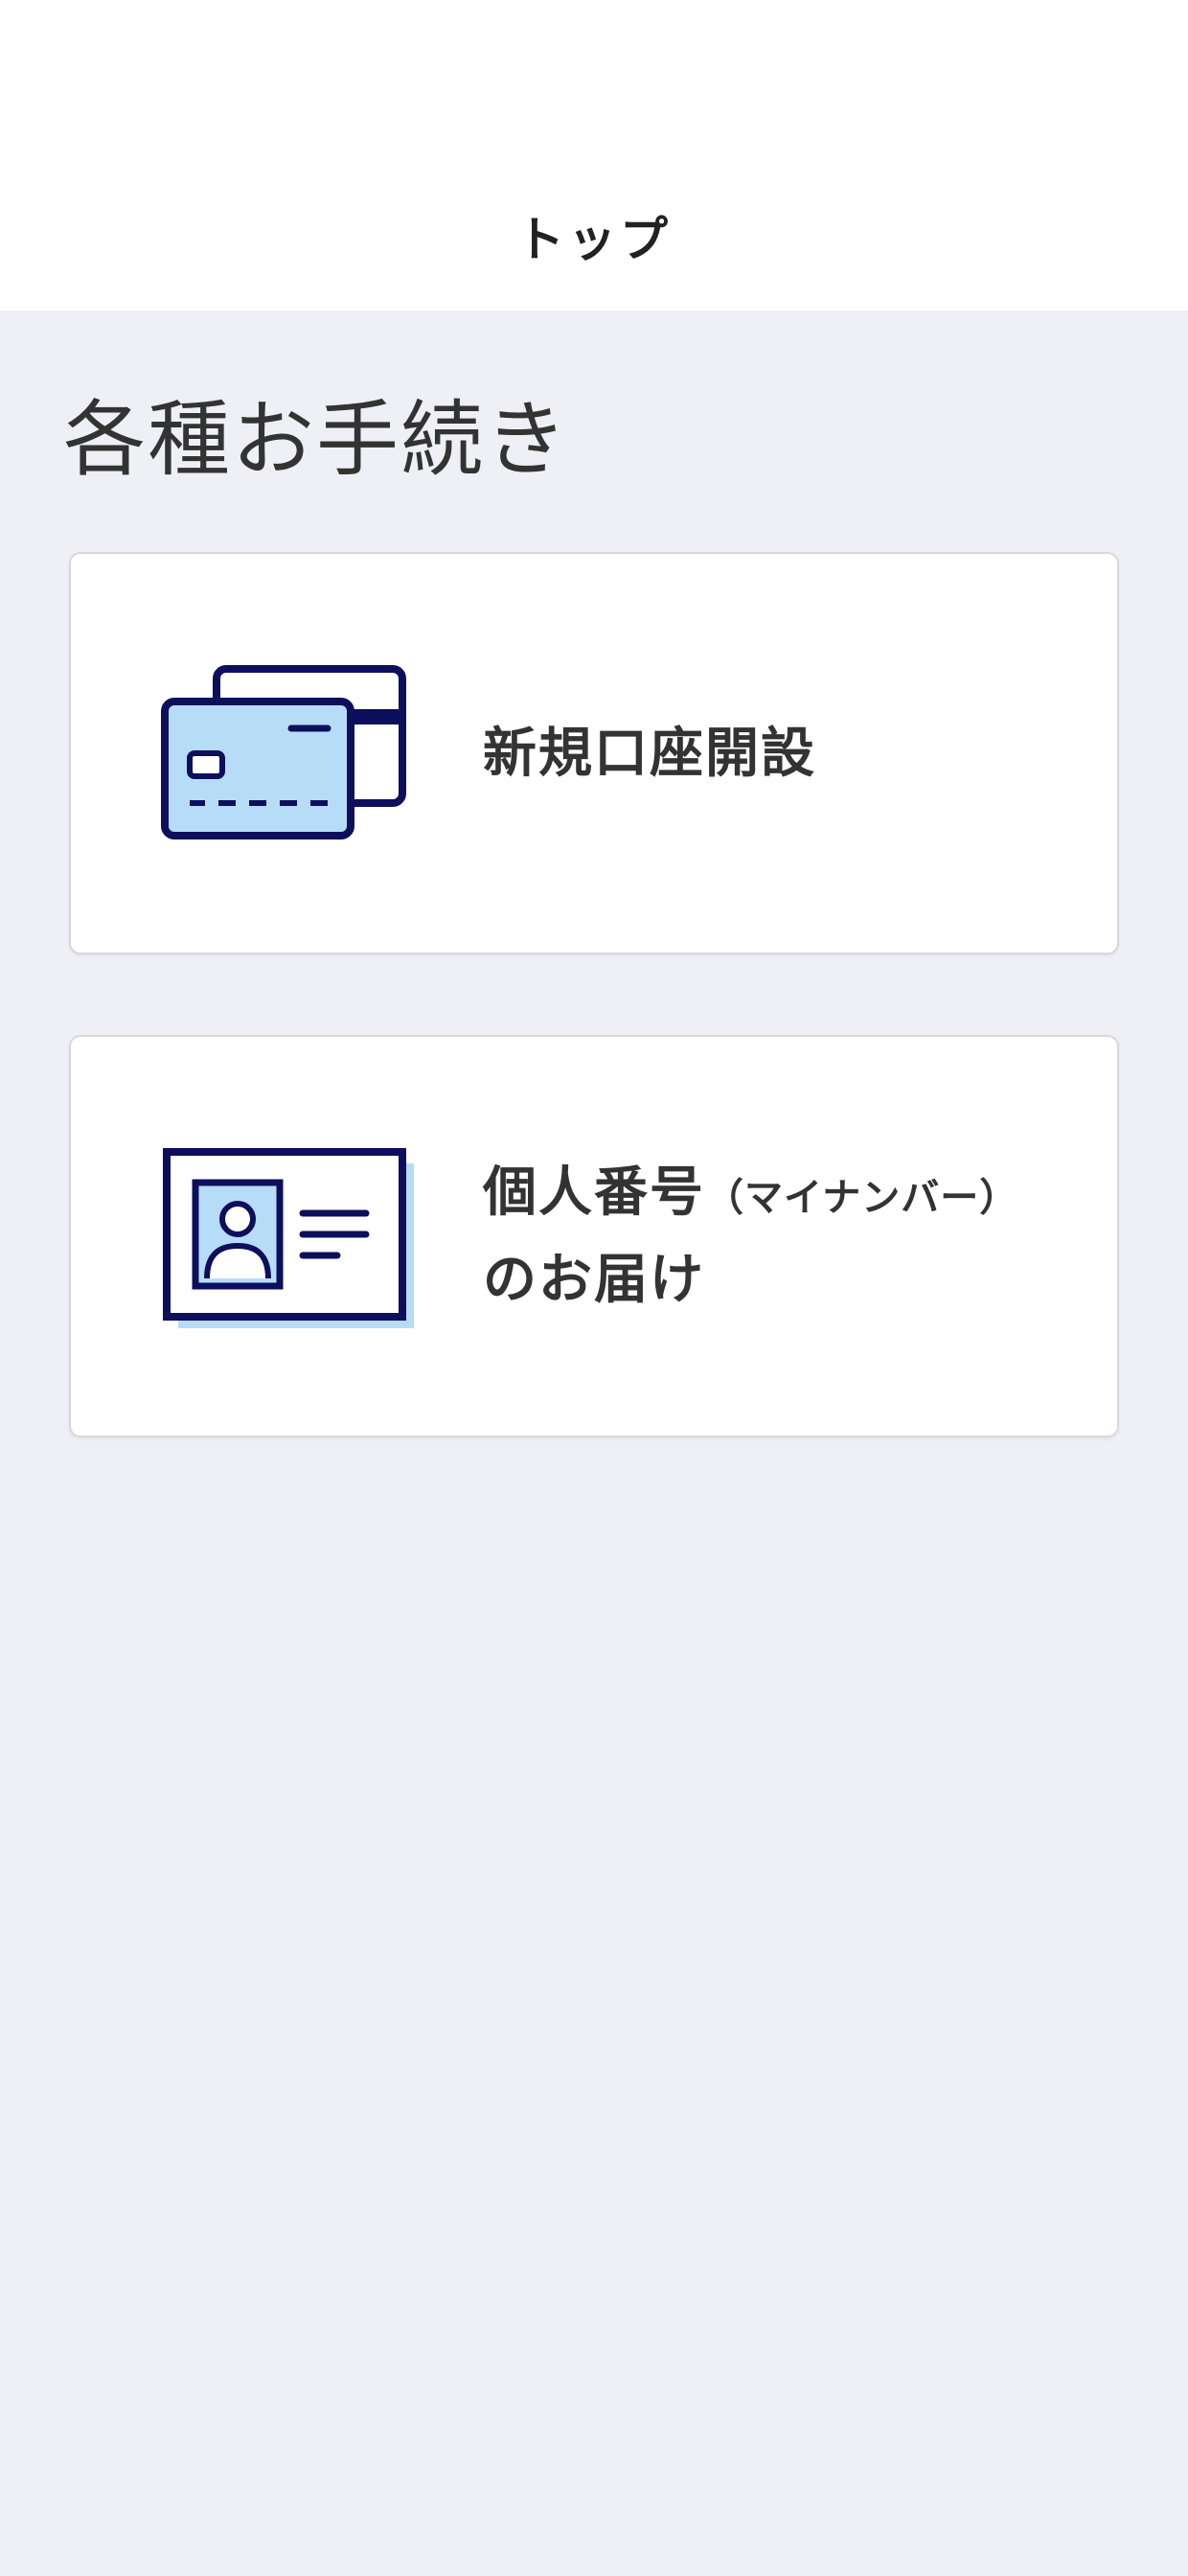  I want to click on credit-card-icon, so click(283, 752).